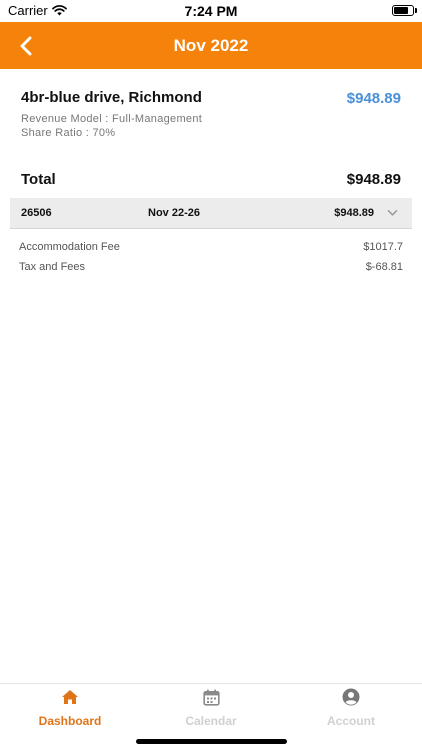 The height and width of the screenshot is (750, 422). What do you see at coordinates (212, 181) in the screenshot?
I see `total-row: Total $948.89` at bounding box center [212, 181].